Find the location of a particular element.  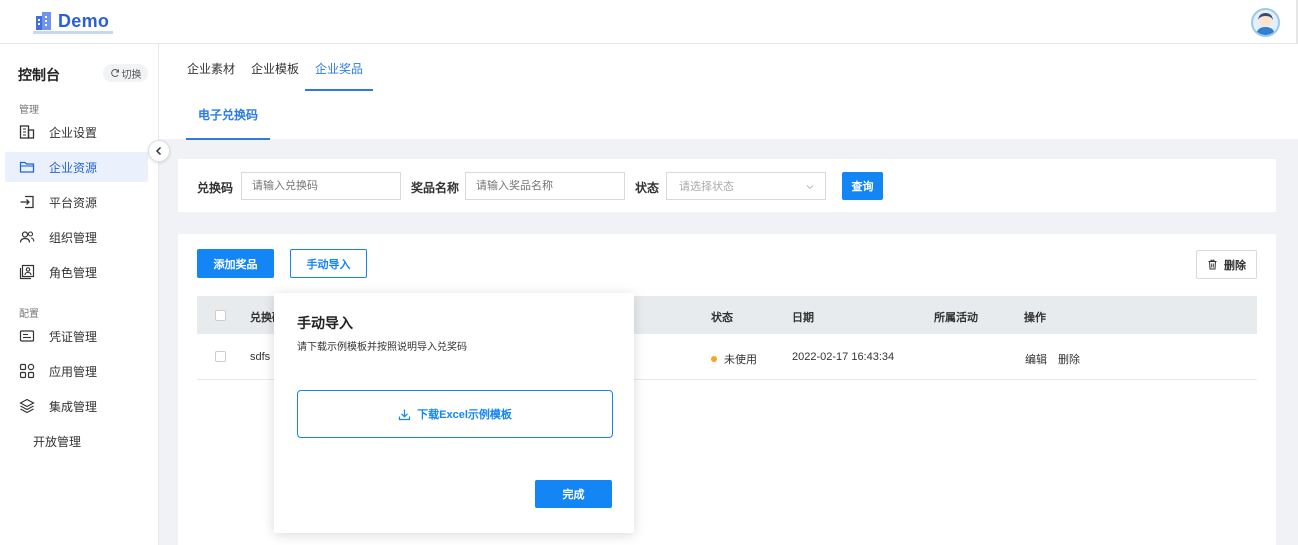

sidebar-item-label: 平台资源 is located at coordinates (73, 202).